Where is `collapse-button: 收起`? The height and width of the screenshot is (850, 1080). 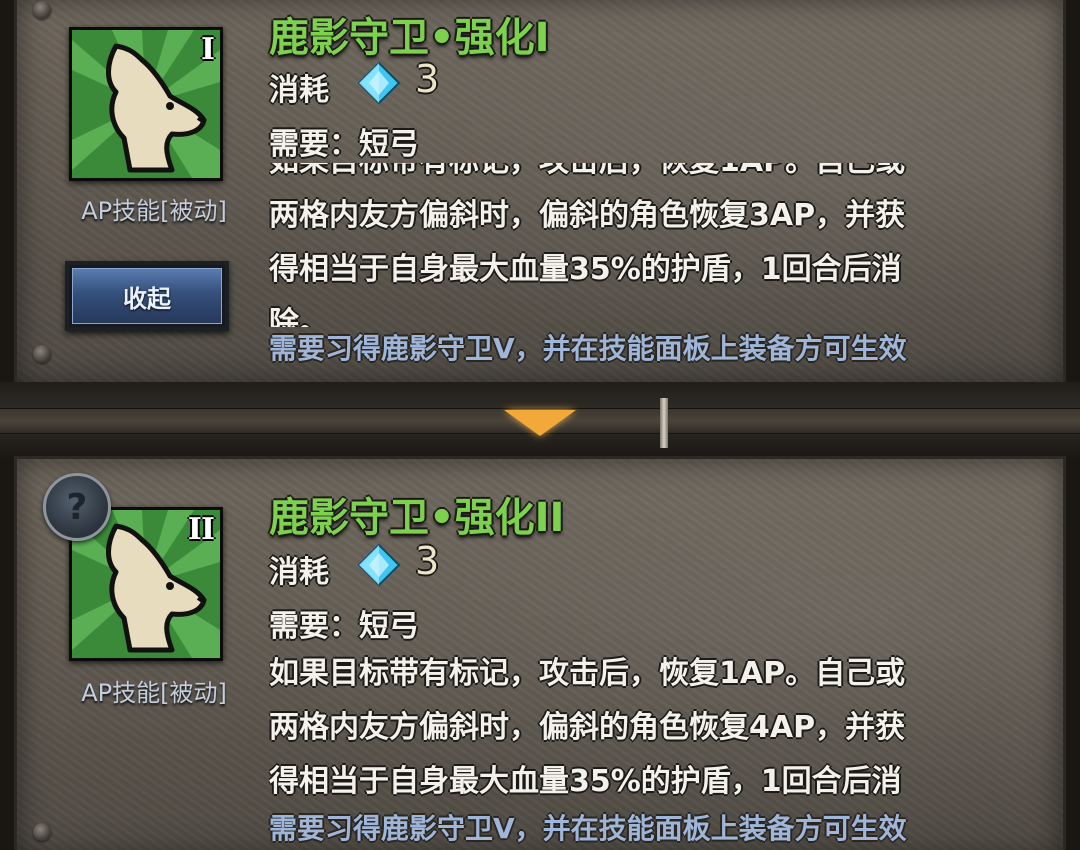 collapse-button: 收起 is located at coordinates (147, 296).